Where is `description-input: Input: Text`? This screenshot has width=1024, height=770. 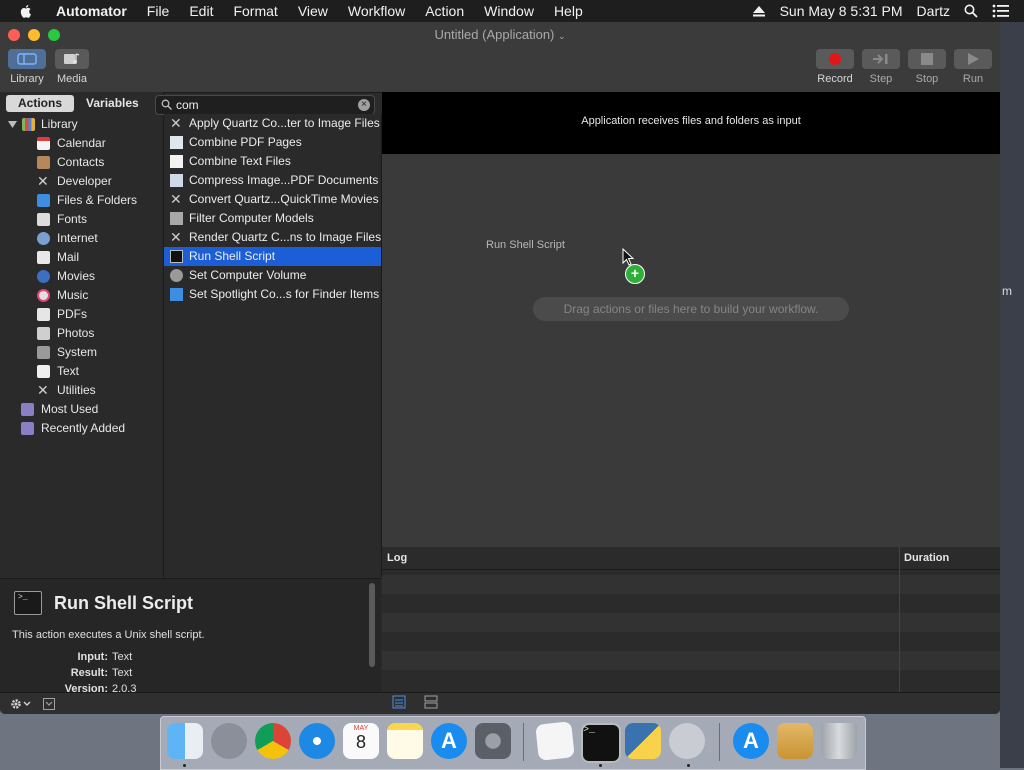 description-input: Input: Text is located at coordinates (72, 657).